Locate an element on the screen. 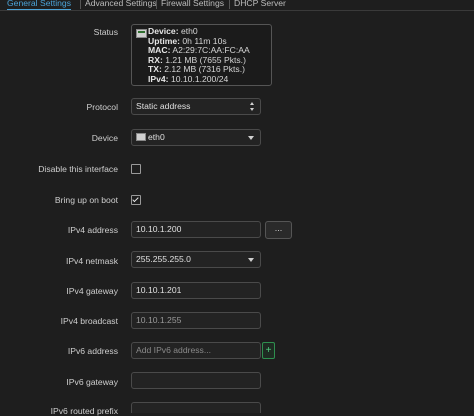 The image size is (474, 416). ipv4-netmask-label: IPv4 netmask is located at coordinates (91, 261).